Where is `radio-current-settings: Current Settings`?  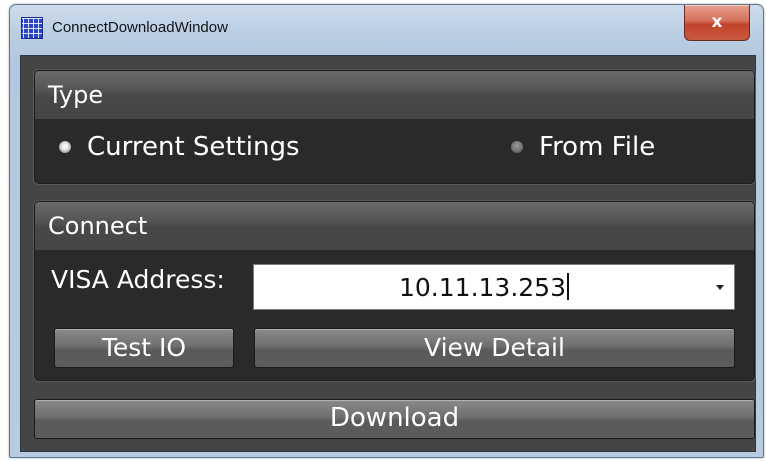 radio-current-settings: Current Settings is located at coordinates (203, 148).